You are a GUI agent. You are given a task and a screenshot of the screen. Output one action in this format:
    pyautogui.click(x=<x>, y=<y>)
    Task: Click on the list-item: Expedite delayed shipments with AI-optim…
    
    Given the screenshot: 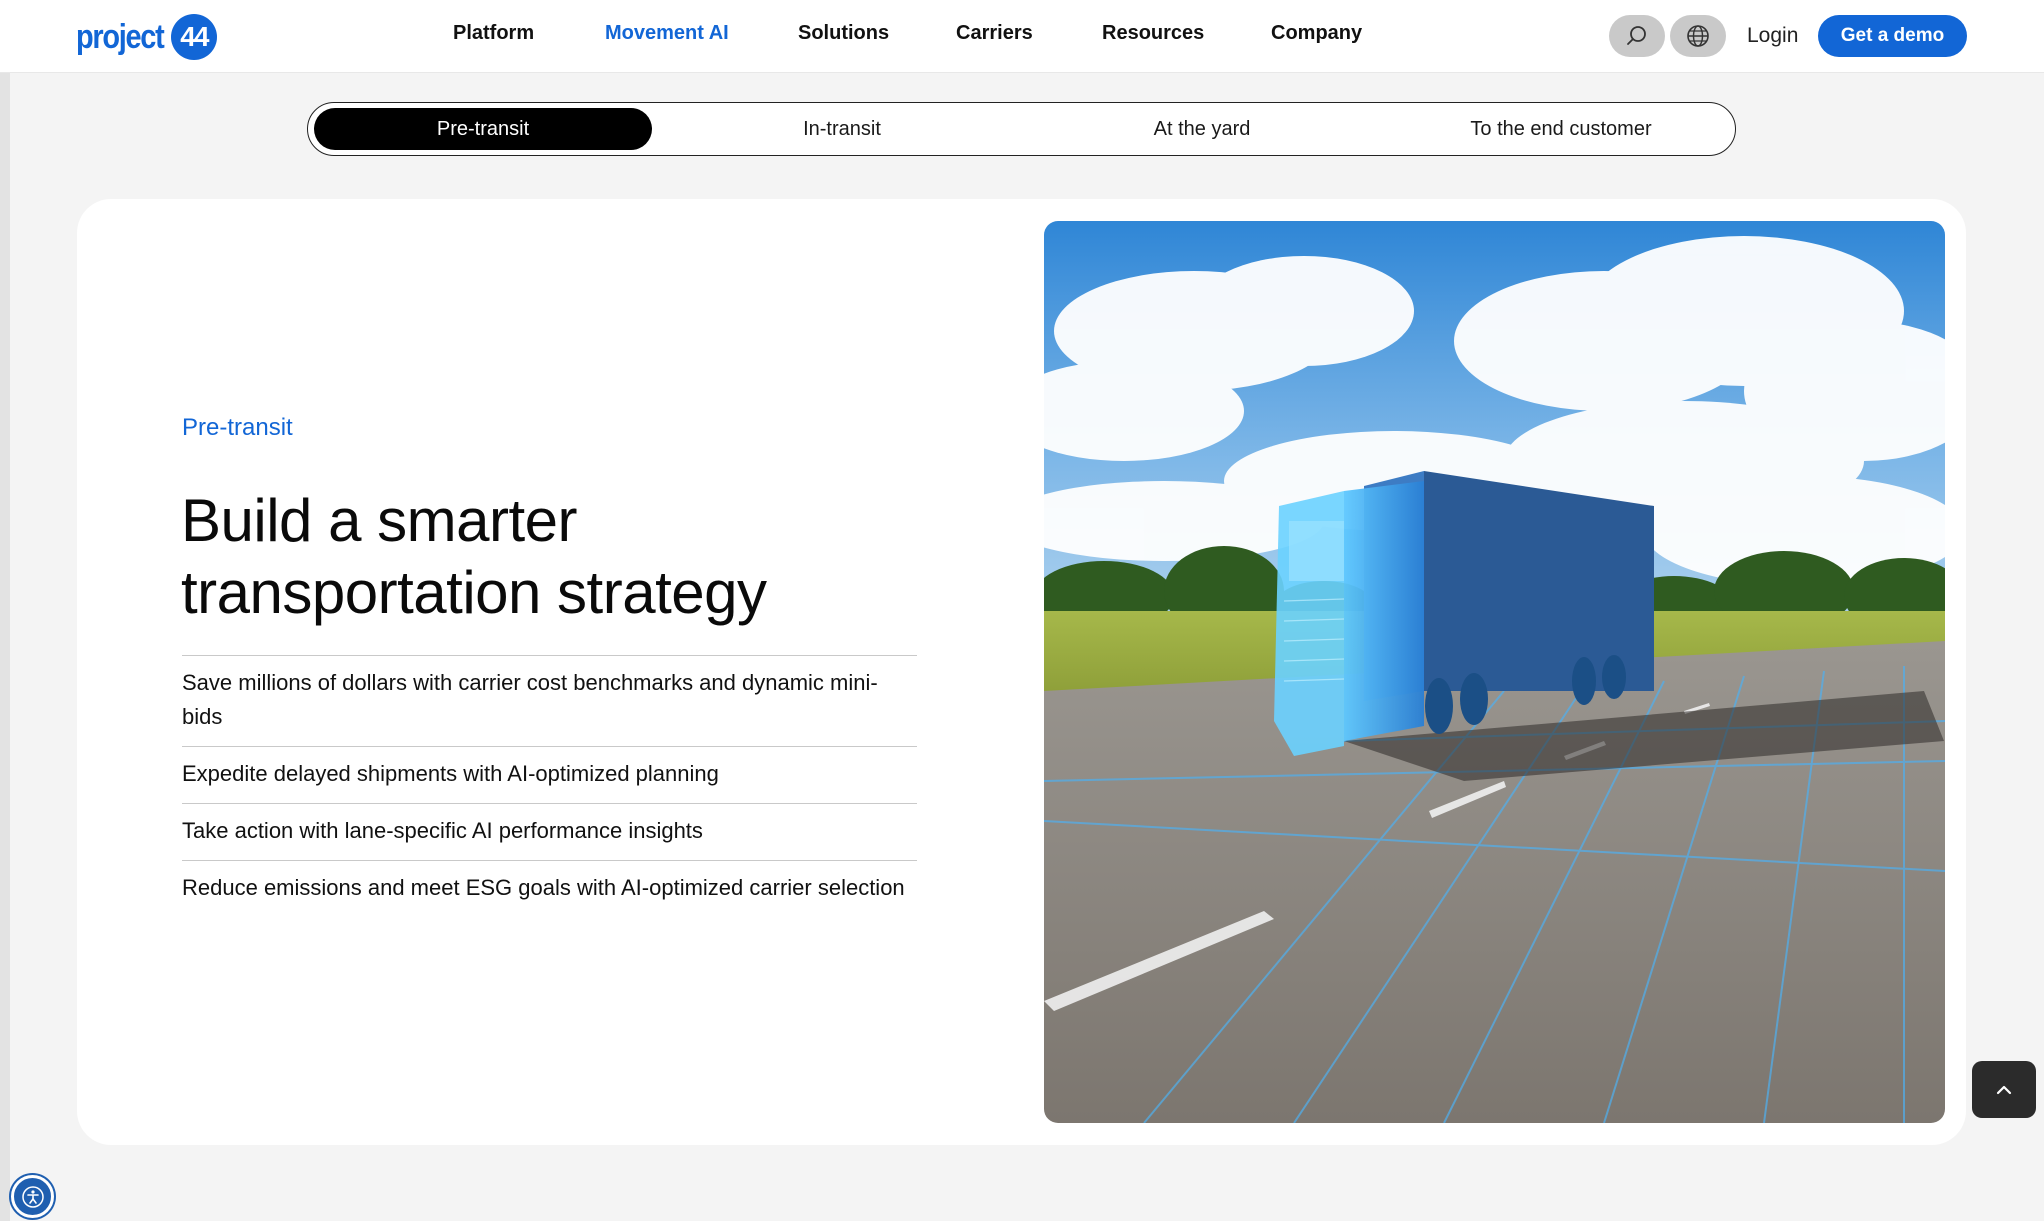 What is the action you would take?
    pyautogui.click(x=549, y=774)
    